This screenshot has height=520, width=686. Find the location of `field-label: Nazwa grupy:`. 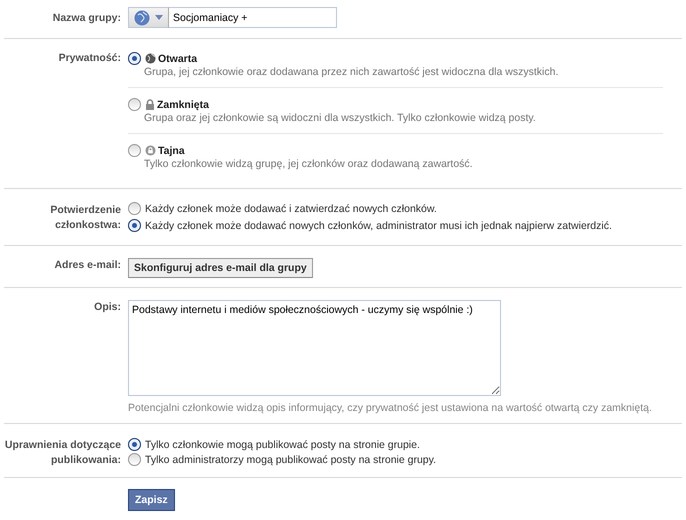

field-label: Nazwa grupy: is located at coordinates (86, 18).